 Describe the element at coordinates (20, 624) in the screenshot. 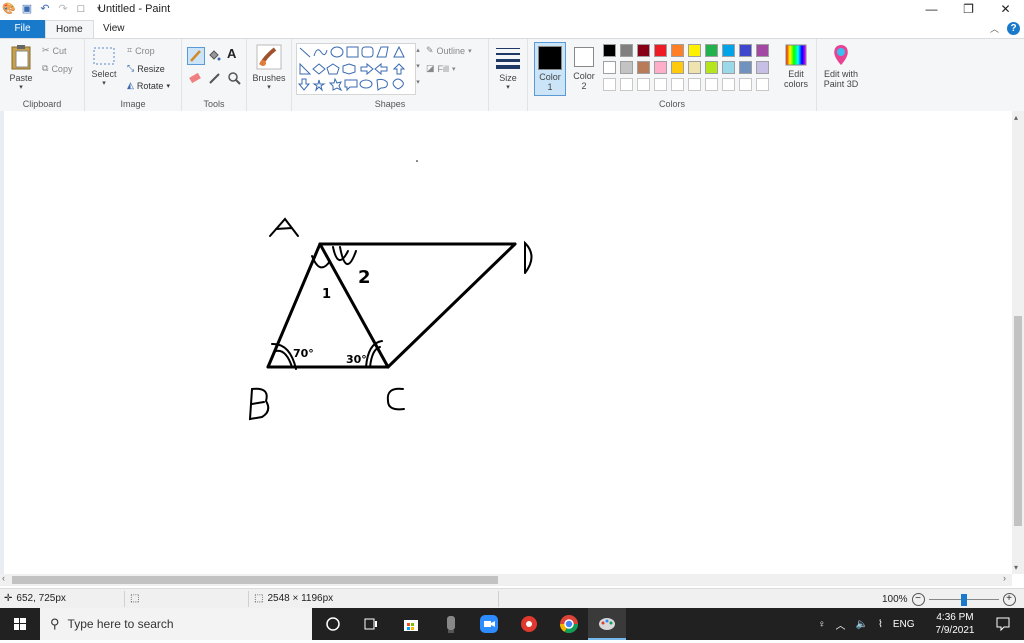

I see `start-button` at that location.